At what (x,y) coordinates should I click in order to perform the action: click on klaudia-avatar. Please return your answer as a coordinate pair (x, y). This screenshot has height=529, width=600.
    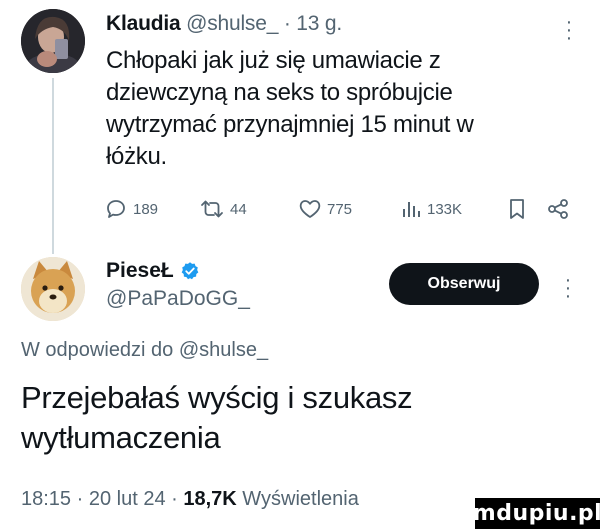
    Looking at the image, I should click on (53, 41).